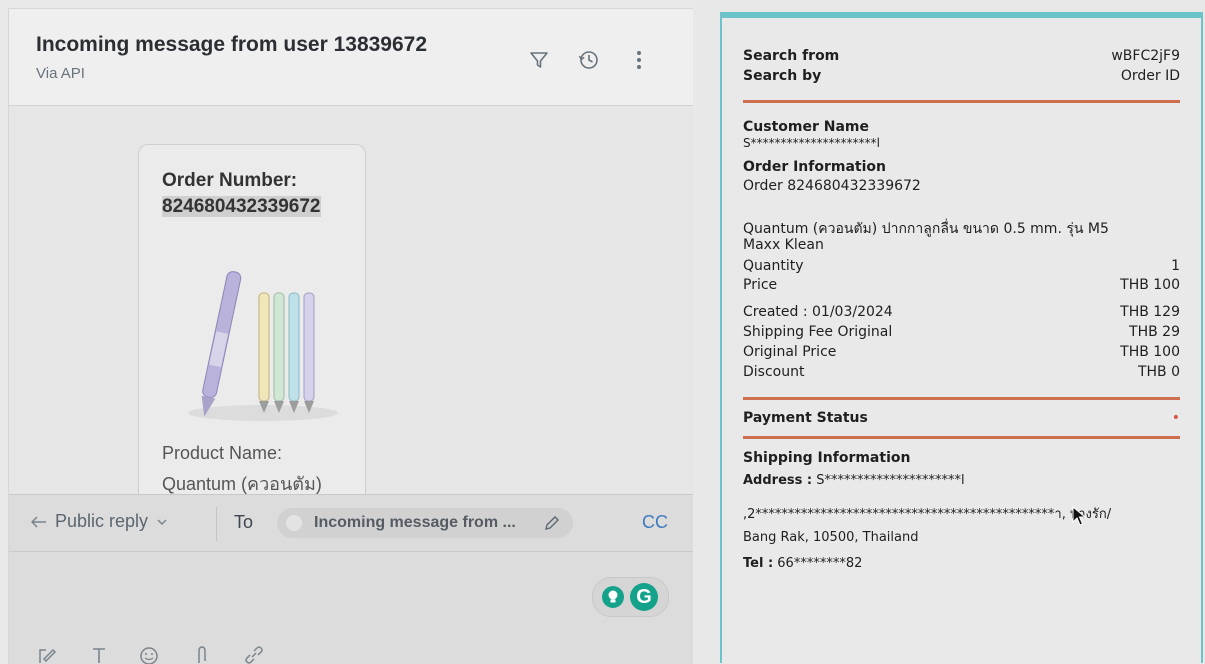 The height and width of the screenshot is (664, 1205). Describe the element at coordinates (758, 563) in the screenshot. I see `tel-label: Tel :` at that location.